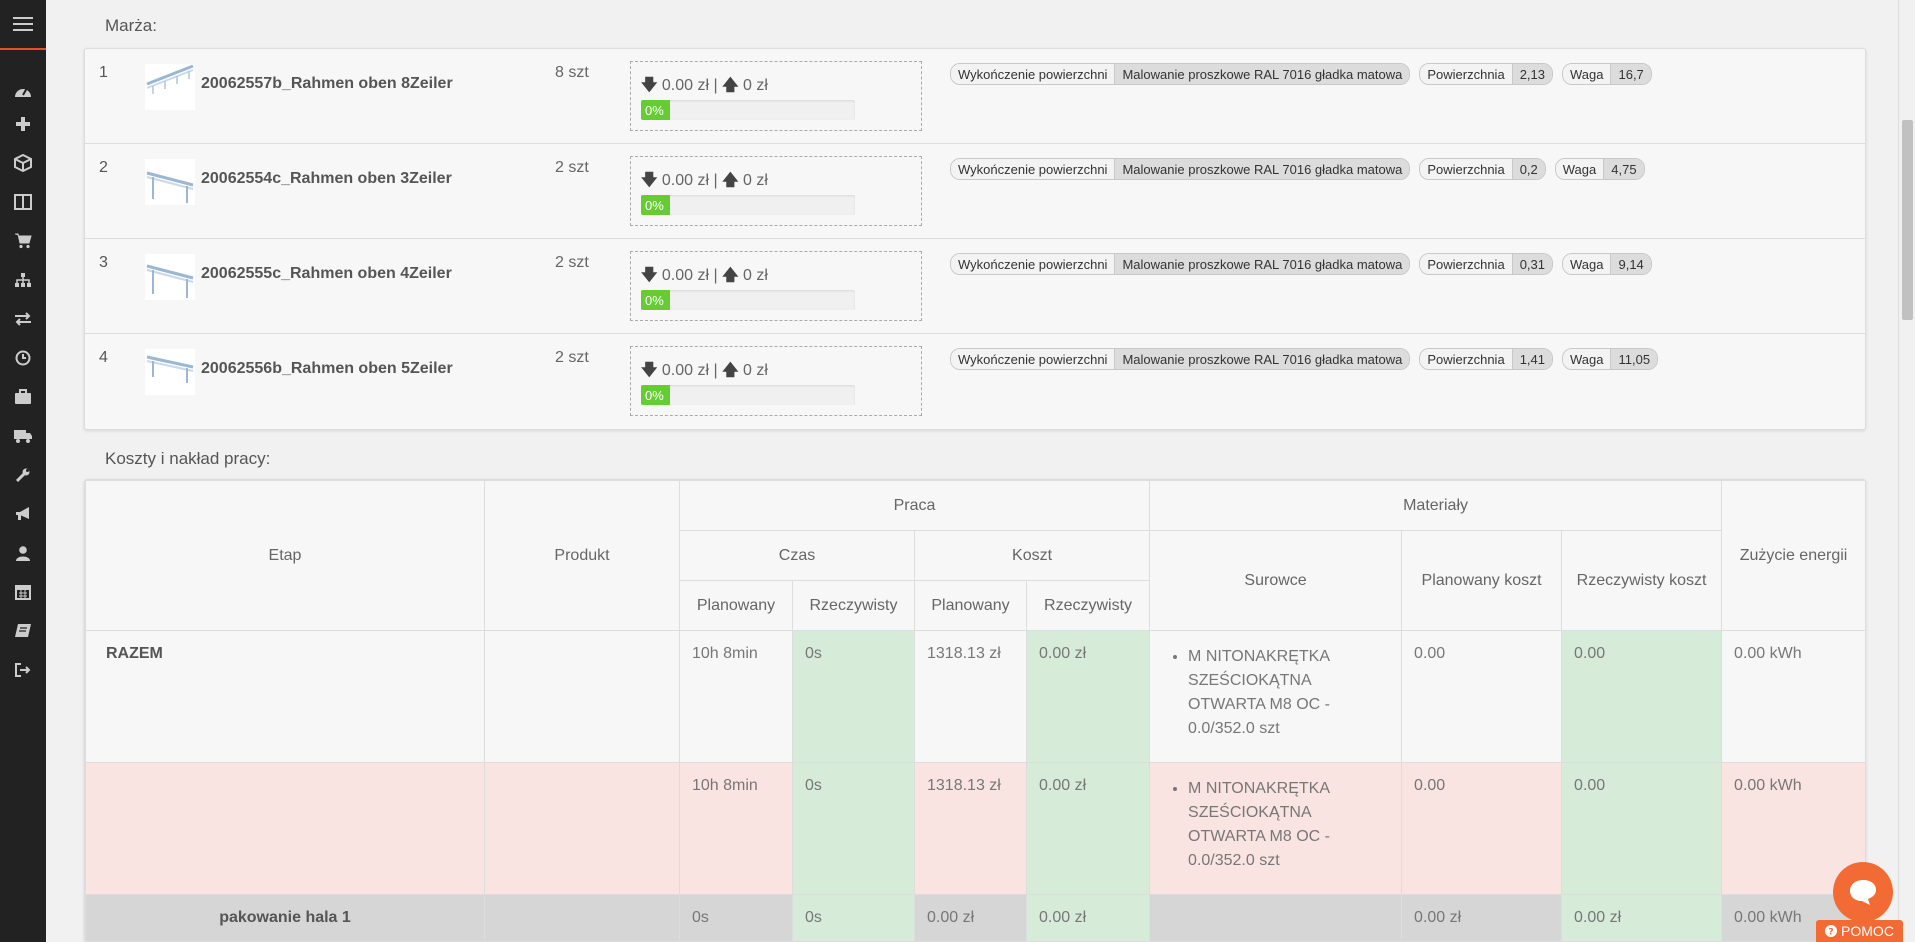 The image size is (1915, 942). What do you see at coordinates (1859, 931) in the screenshot?
I see `help-button: ? POMOC` at bounding box center [1859, 931].